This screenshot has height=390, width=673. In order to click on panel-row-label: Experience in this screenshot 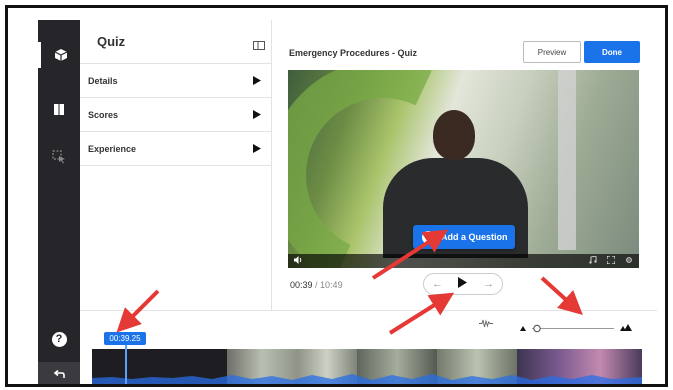, I will do `click(112, 148)`.